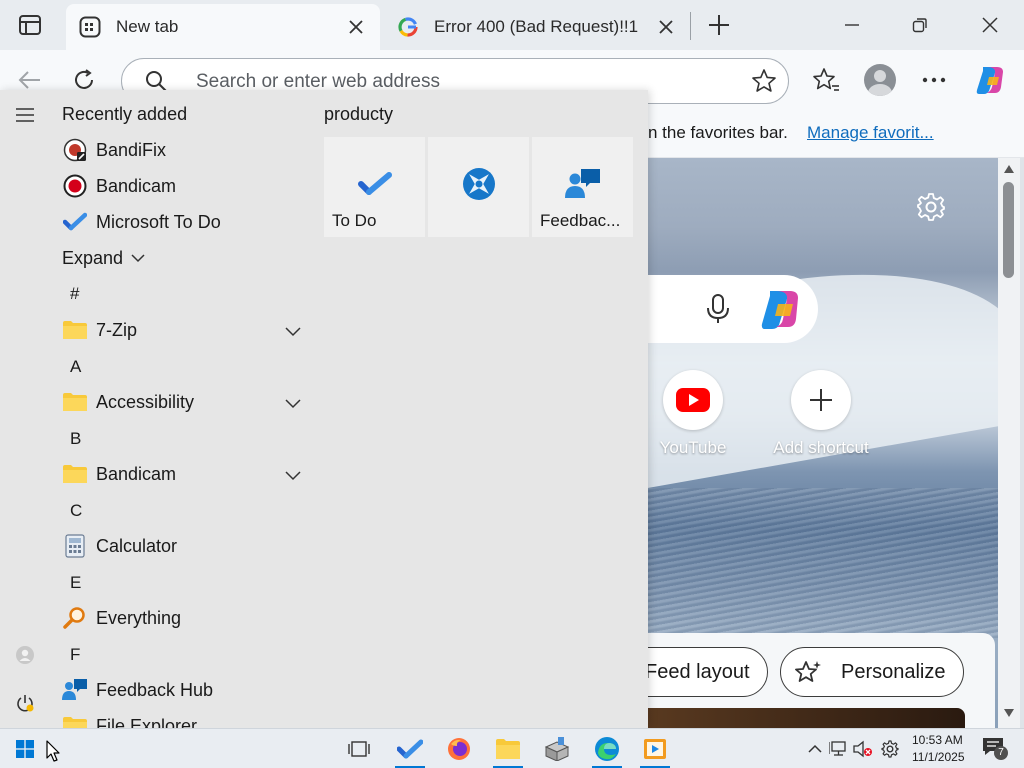 The height and width of the screenshot is (768, 1024). Describe the element at coordinates (459, 749) in the screenshot. I see `taskbar-app-firefox` at that location.